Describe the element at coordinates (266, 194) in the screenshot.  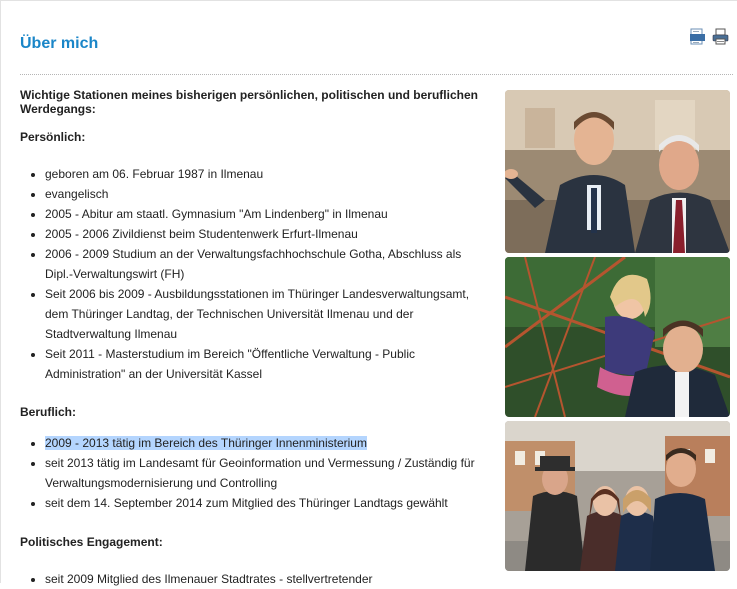
I see `list-item: evangelisch` at that location.